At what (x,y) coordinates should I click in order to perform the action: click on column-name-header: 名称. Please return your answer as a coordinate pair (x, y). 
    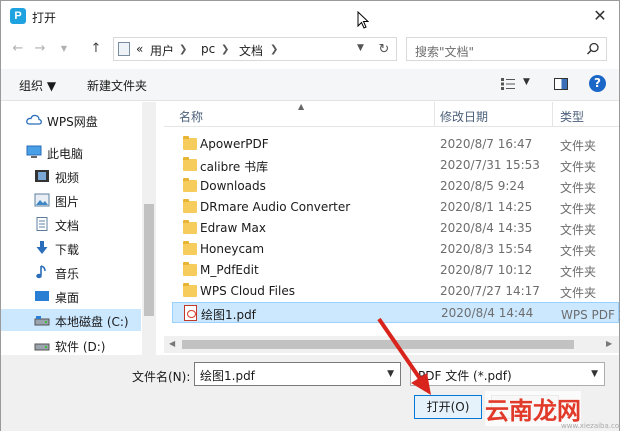
    Looking at the image, I should click on (191, 116).